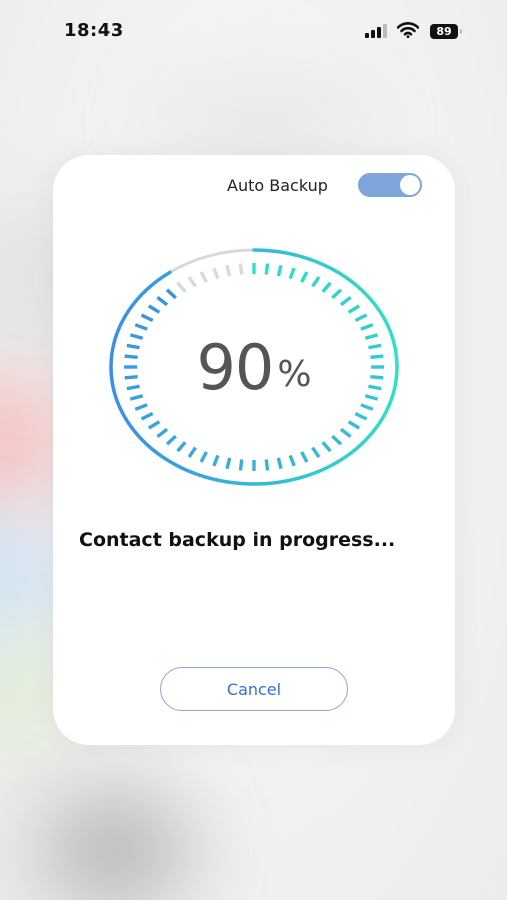 This screenshot has width=507, height=900. Describe the element at coordinates (410, 185) in the screenshot. I see `toggle-knob` at that location.